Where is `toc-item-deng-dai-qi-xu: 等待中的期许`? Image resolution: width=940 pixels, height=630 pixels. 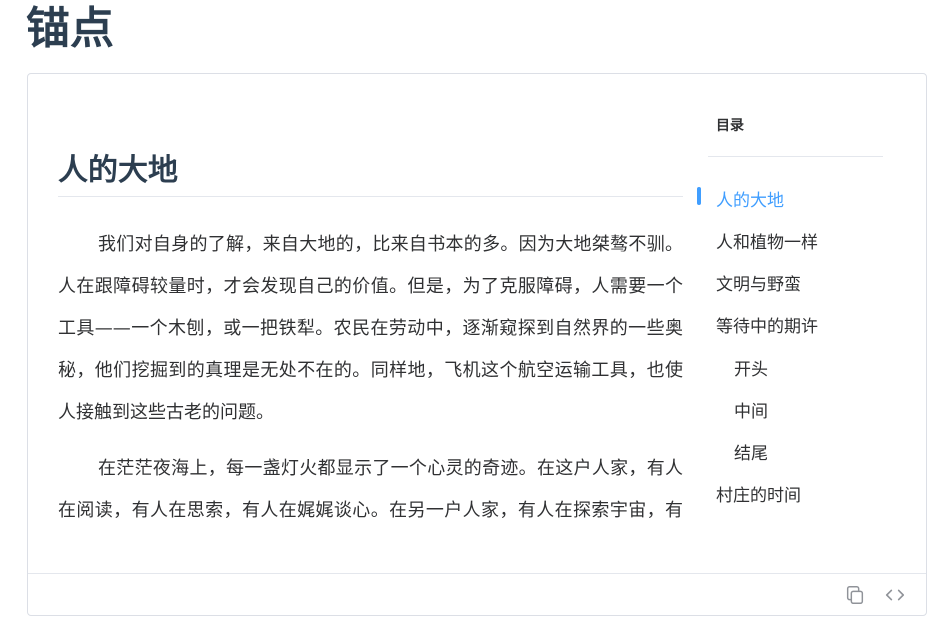 toc-item-deng-dai-qi-xu: 等待中的期许 is located at coordinates (767, 327).